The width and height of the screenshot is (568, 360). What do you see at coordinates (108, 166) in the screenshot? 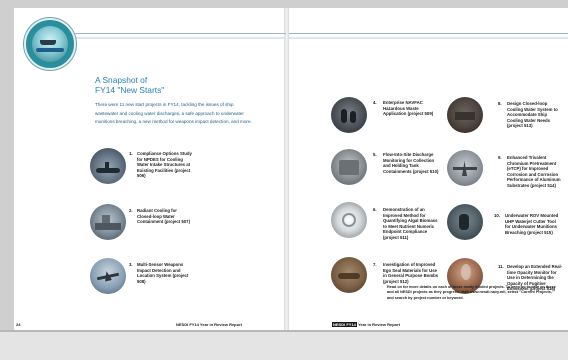
I see `submarine-photo-icon` at bounding box center [108, 166].